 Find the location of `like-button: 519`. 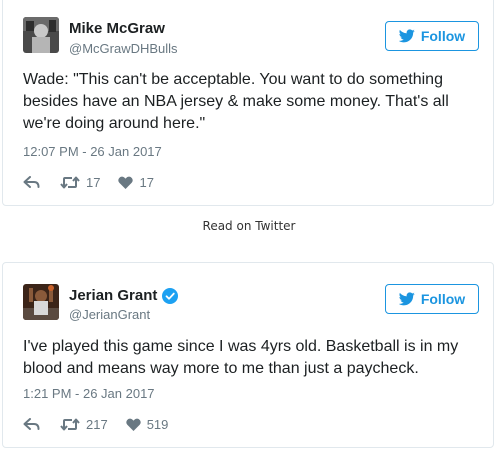

like-button: 519 is located at coordinates (147, 424).